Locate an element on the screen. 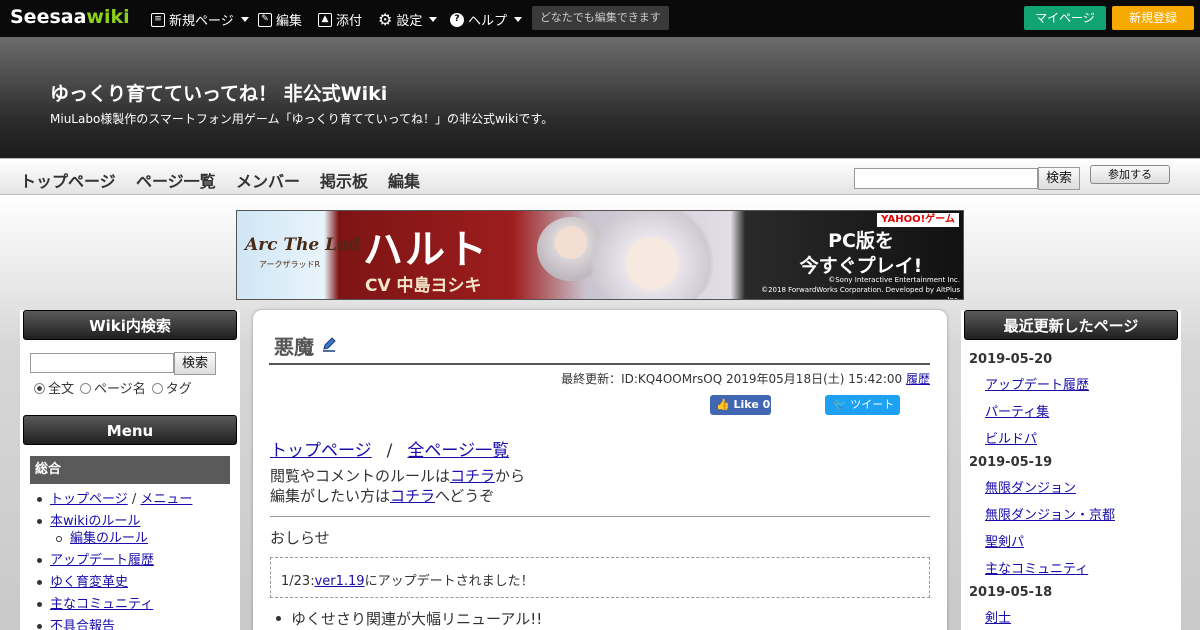 The width and height of the screenshot is (1200, 630). menu-category: 総合 is located at coordinates (130, 470).